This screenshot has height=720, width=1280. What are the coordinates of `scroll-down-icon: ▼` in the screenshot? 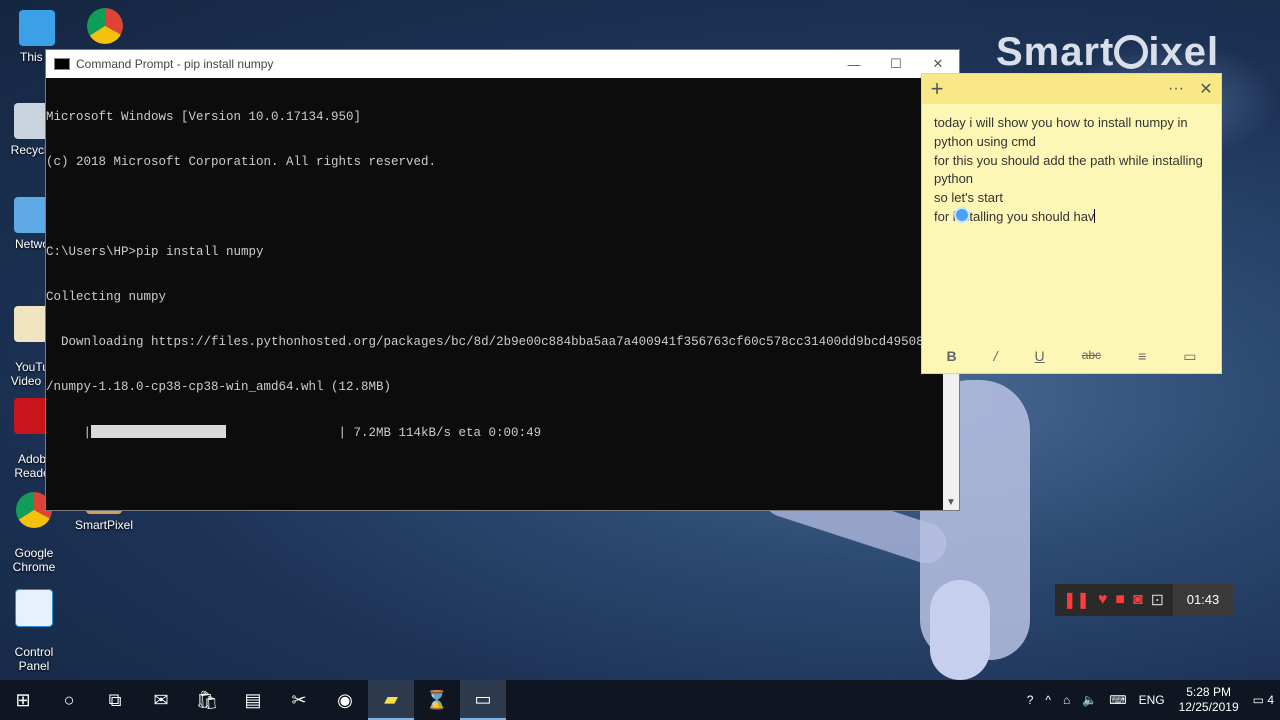 It's located at (951, 502).